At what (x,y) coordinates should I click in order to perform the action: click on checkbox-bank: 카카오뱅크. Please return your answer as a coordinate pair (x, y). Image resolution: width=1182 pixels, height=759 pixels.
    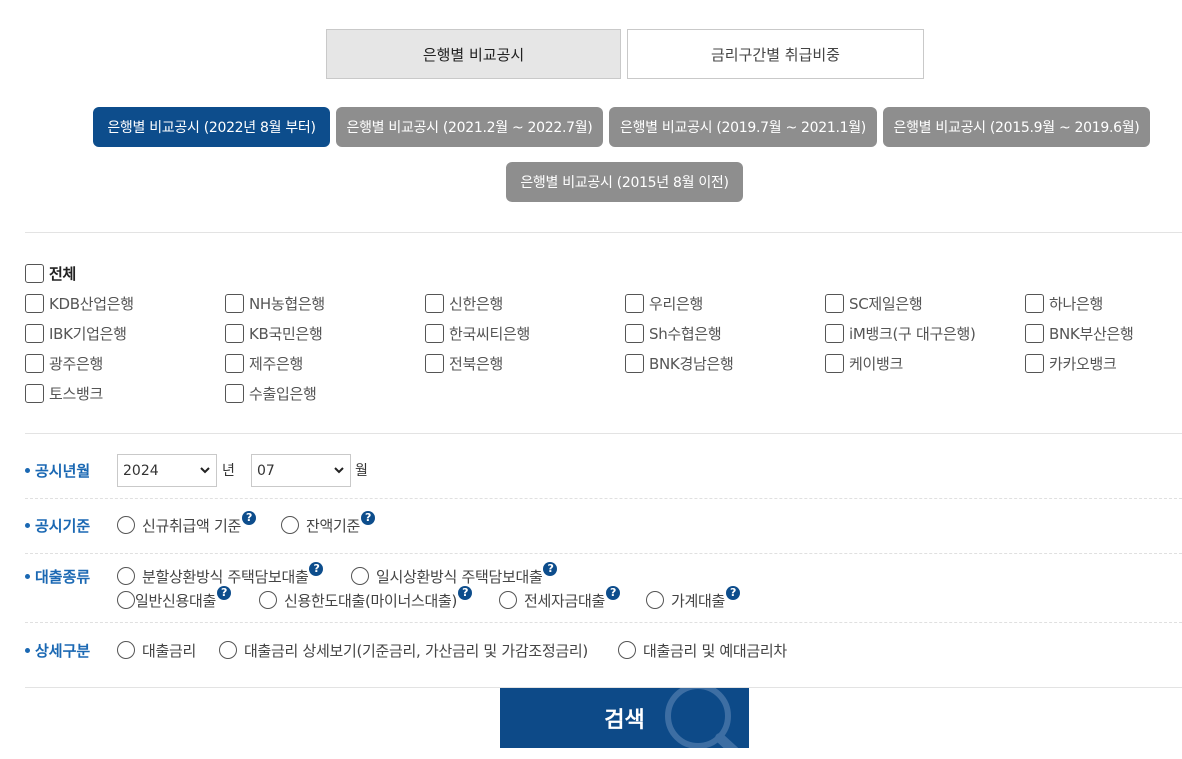
    Looking at the image, I should click on (1071, 363).